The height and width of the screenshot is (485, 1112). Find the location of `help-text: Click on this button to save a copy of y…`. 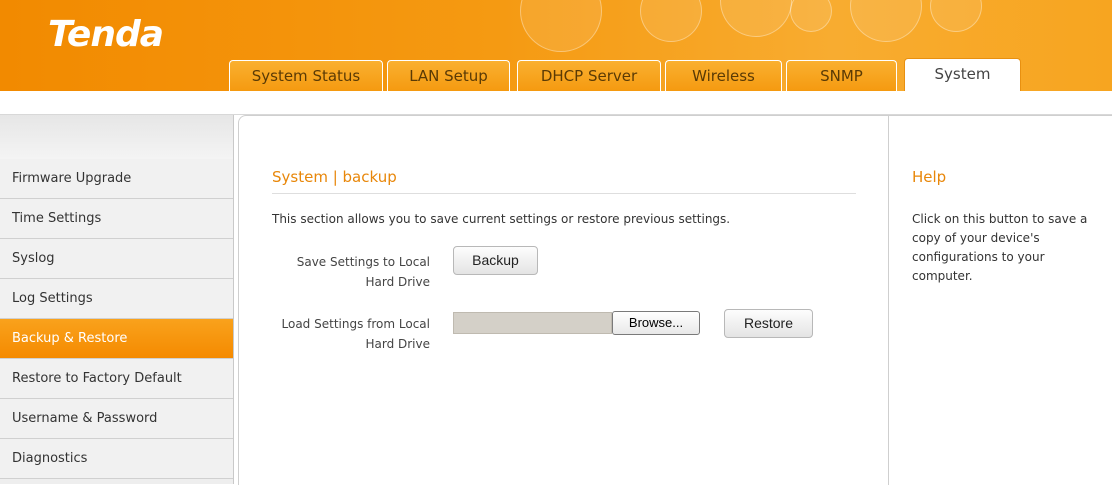

help-text: Click on this button to save a copy of y… is located at coordinates (1000, 247).